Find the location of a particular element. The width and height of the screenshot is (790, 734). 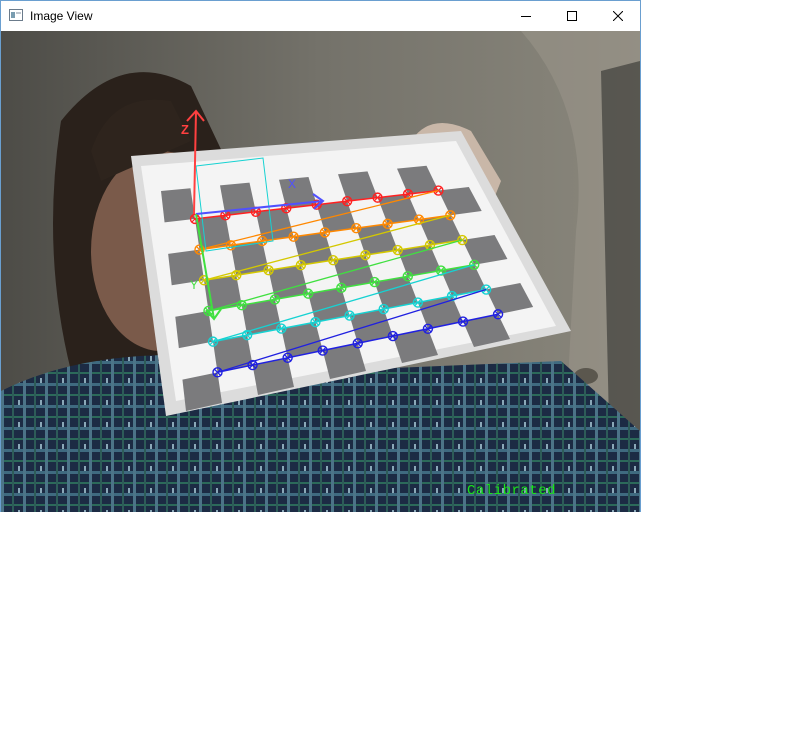

minimize-button is located at coordinates (526, 16).